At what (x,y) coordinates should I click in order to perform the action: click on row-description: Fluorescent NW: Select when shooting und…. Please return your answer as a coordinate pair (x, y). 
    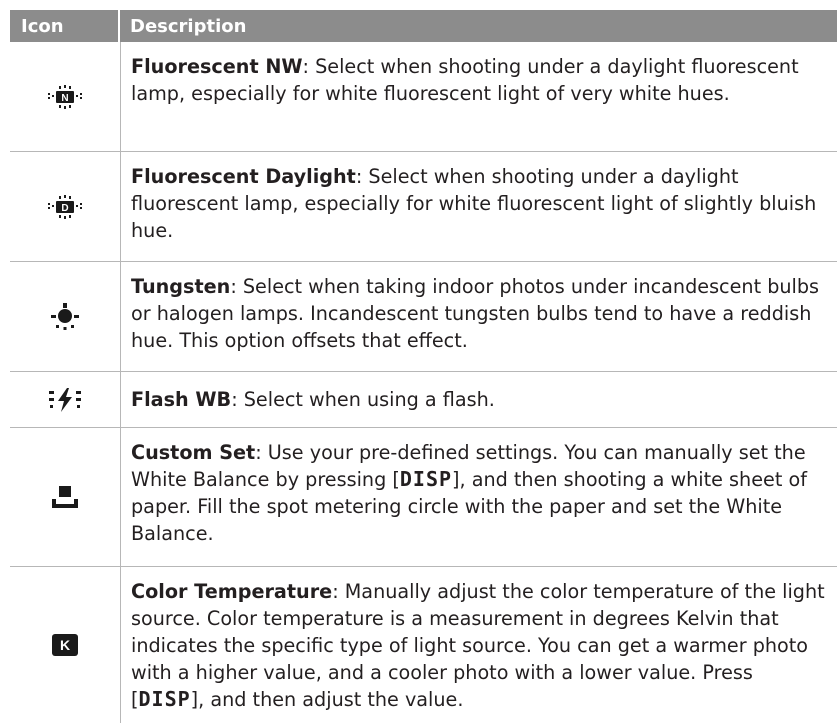
    Looking at the image, I should click on (478, 96).